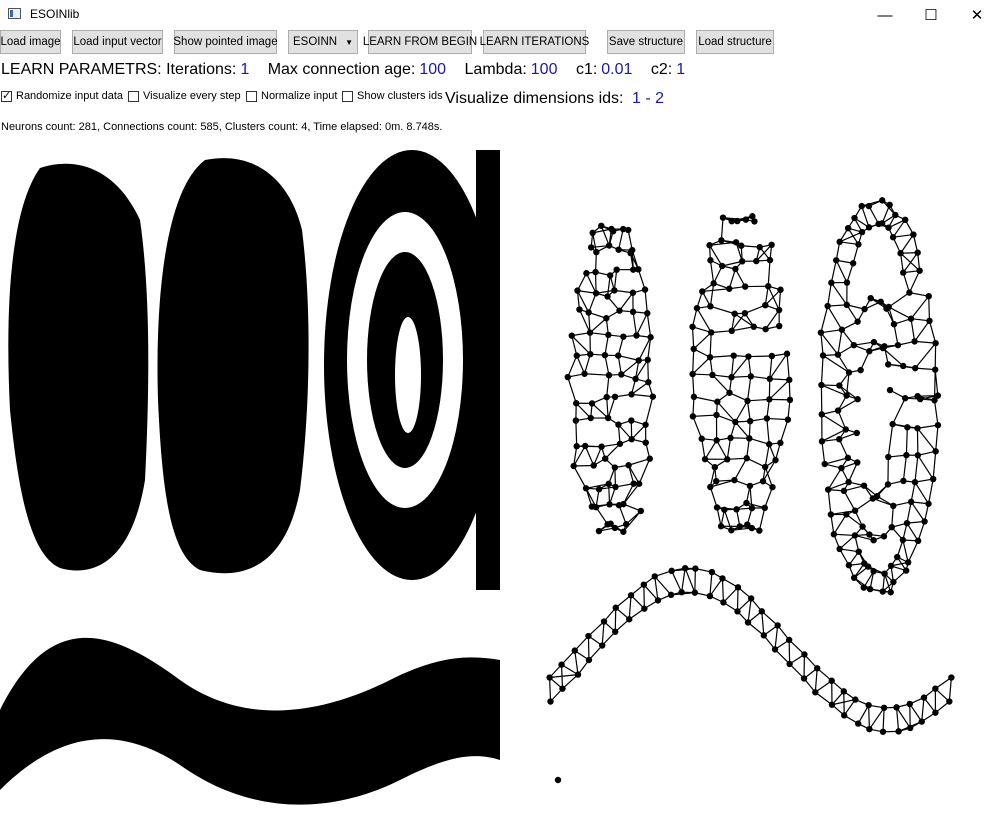  What do you see at coordinates (192, 96) in the screenshot?
I see `visualize-every-step-label: Visualize every step` at bounding box center [192, 96].